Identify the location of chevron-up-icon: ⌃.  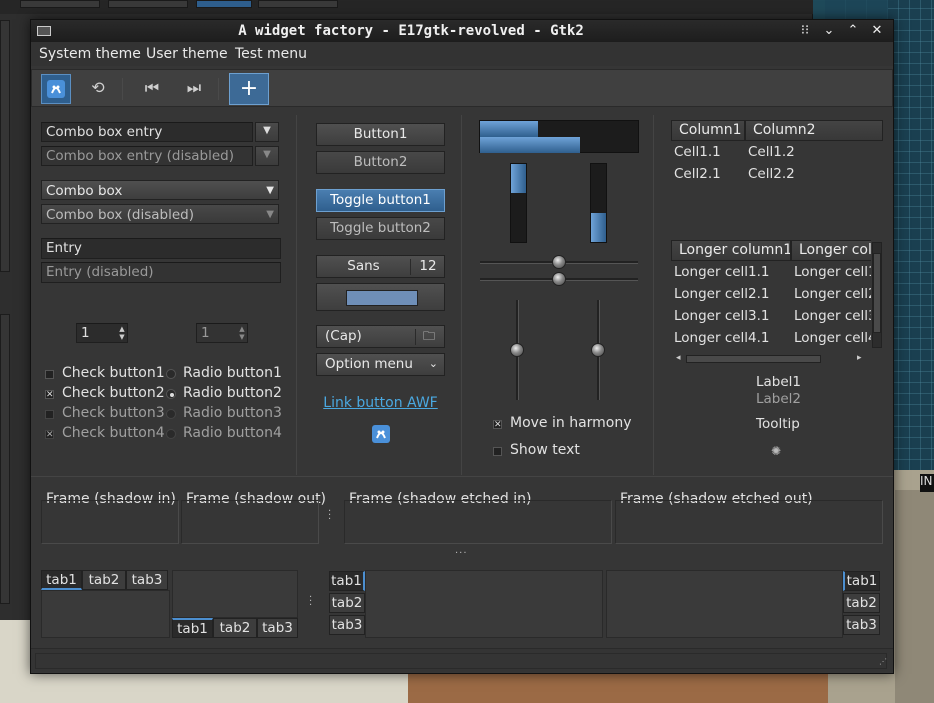
(853, 31).